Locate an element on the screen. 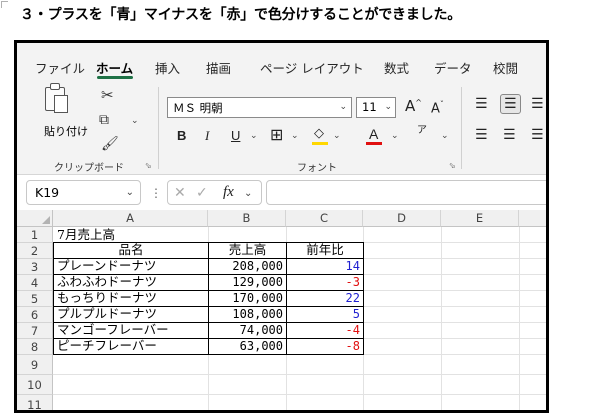 The width and height of the screenshot is (592, 417). cancel-icon: ✕ is located at coordinates (180, 193).